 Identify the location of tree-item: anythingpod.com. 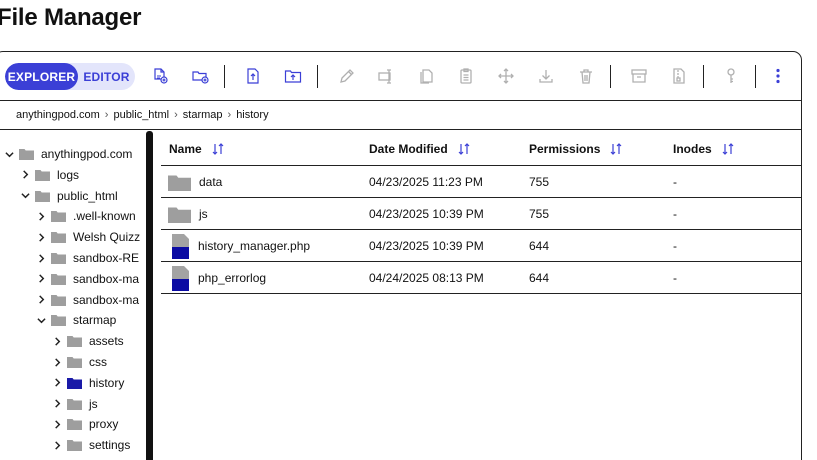
(68, 154).